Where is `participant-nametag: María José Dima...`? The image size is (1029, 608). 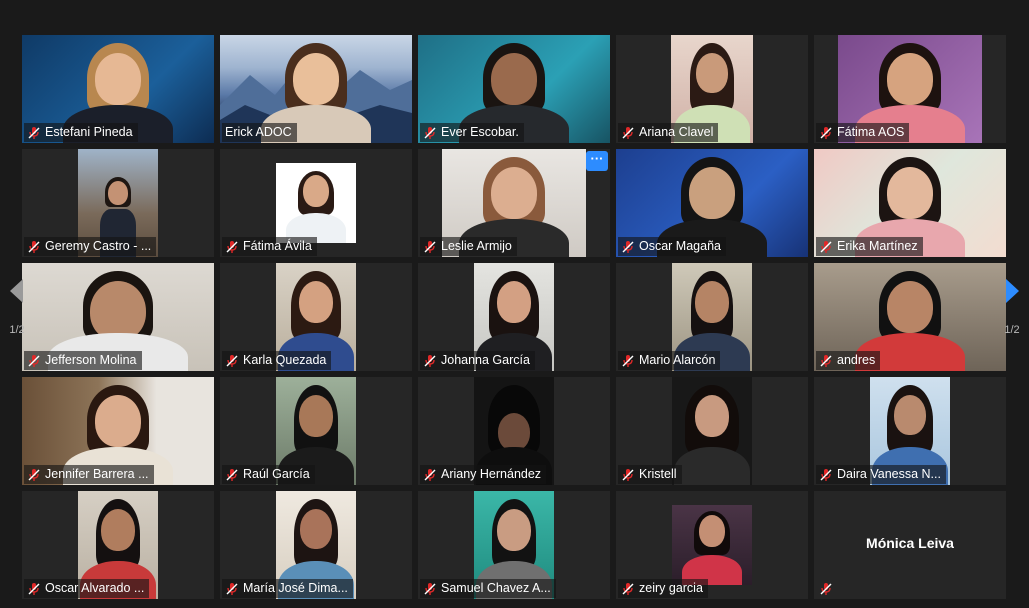 participant-nametag: María José Dima... is located at coordinates (287, 588).